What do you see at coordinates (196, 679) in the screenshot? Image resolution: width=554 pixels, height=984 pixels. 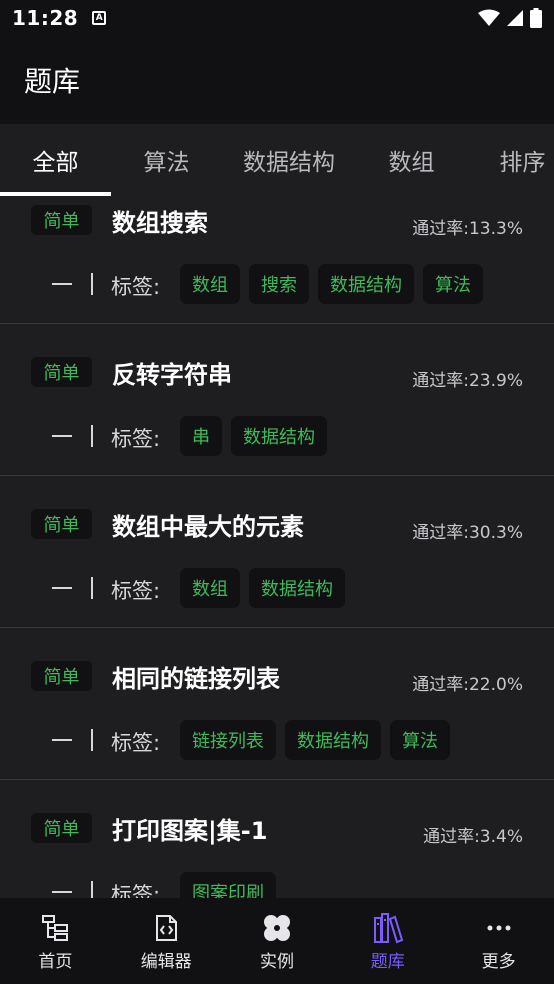 I see `problem-title: 相同的链接列表` at bounding box center [196, 679].